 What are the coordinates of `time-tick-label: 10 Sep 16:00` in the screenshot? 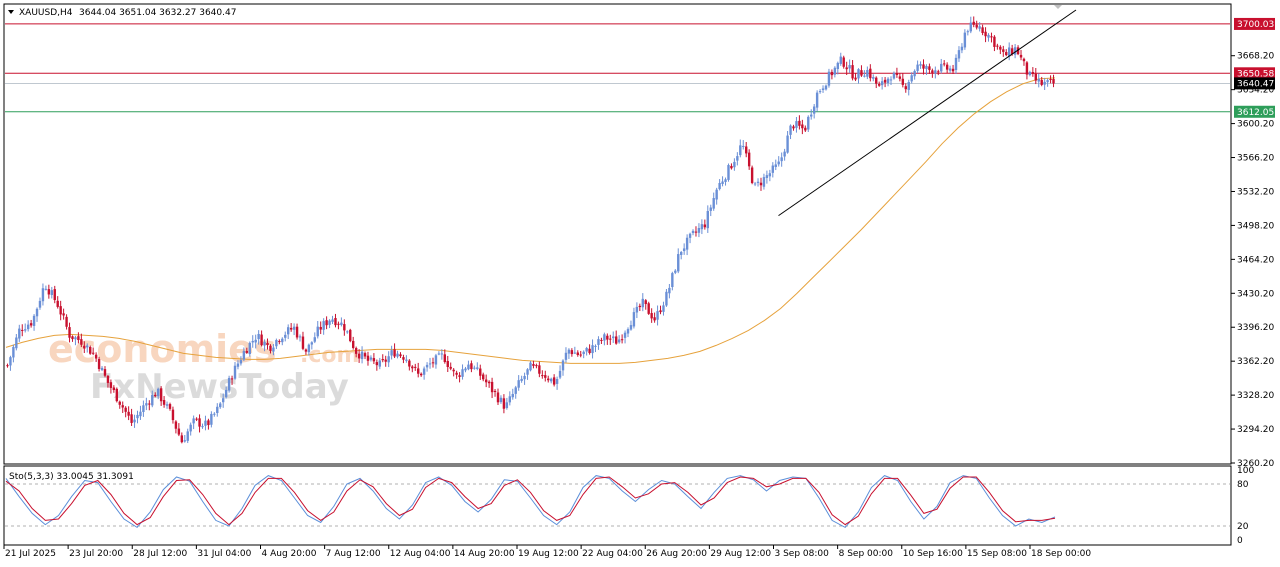 It's located at (933, 554).